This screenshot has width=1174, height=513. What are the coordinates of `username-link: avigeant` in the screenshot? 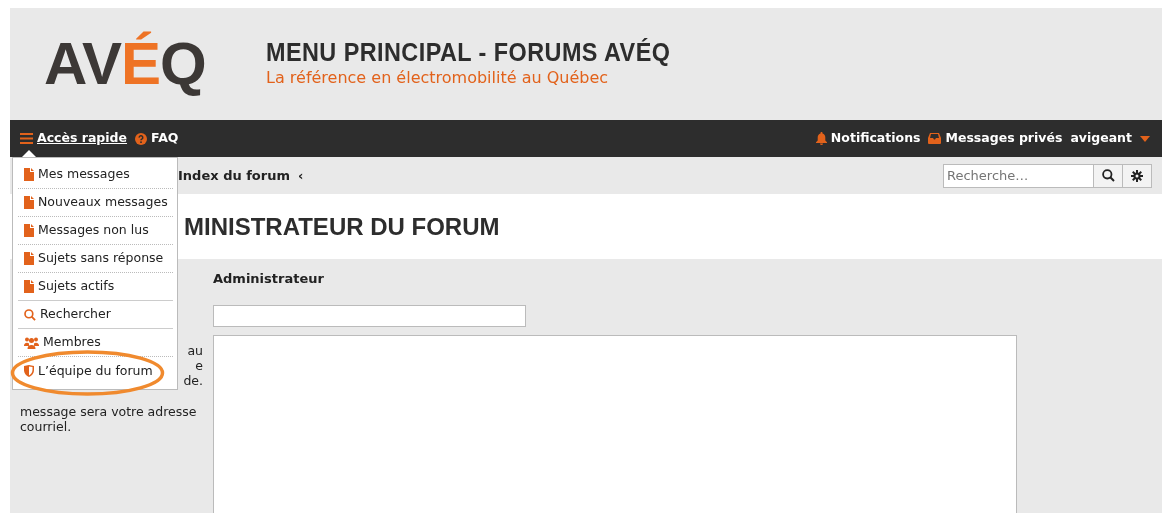 It's located at (1101, 138).